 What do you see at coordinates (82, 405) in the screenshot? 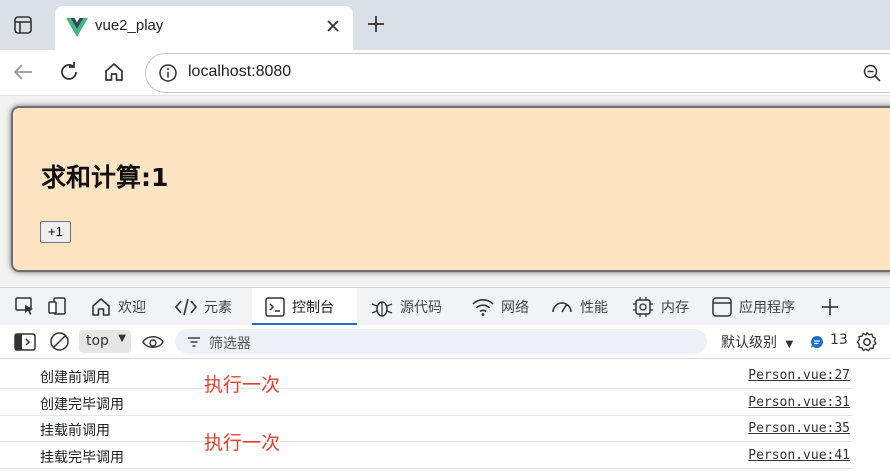
I see `log-message: 创建完毕调用` at bounding box center [82, 405].